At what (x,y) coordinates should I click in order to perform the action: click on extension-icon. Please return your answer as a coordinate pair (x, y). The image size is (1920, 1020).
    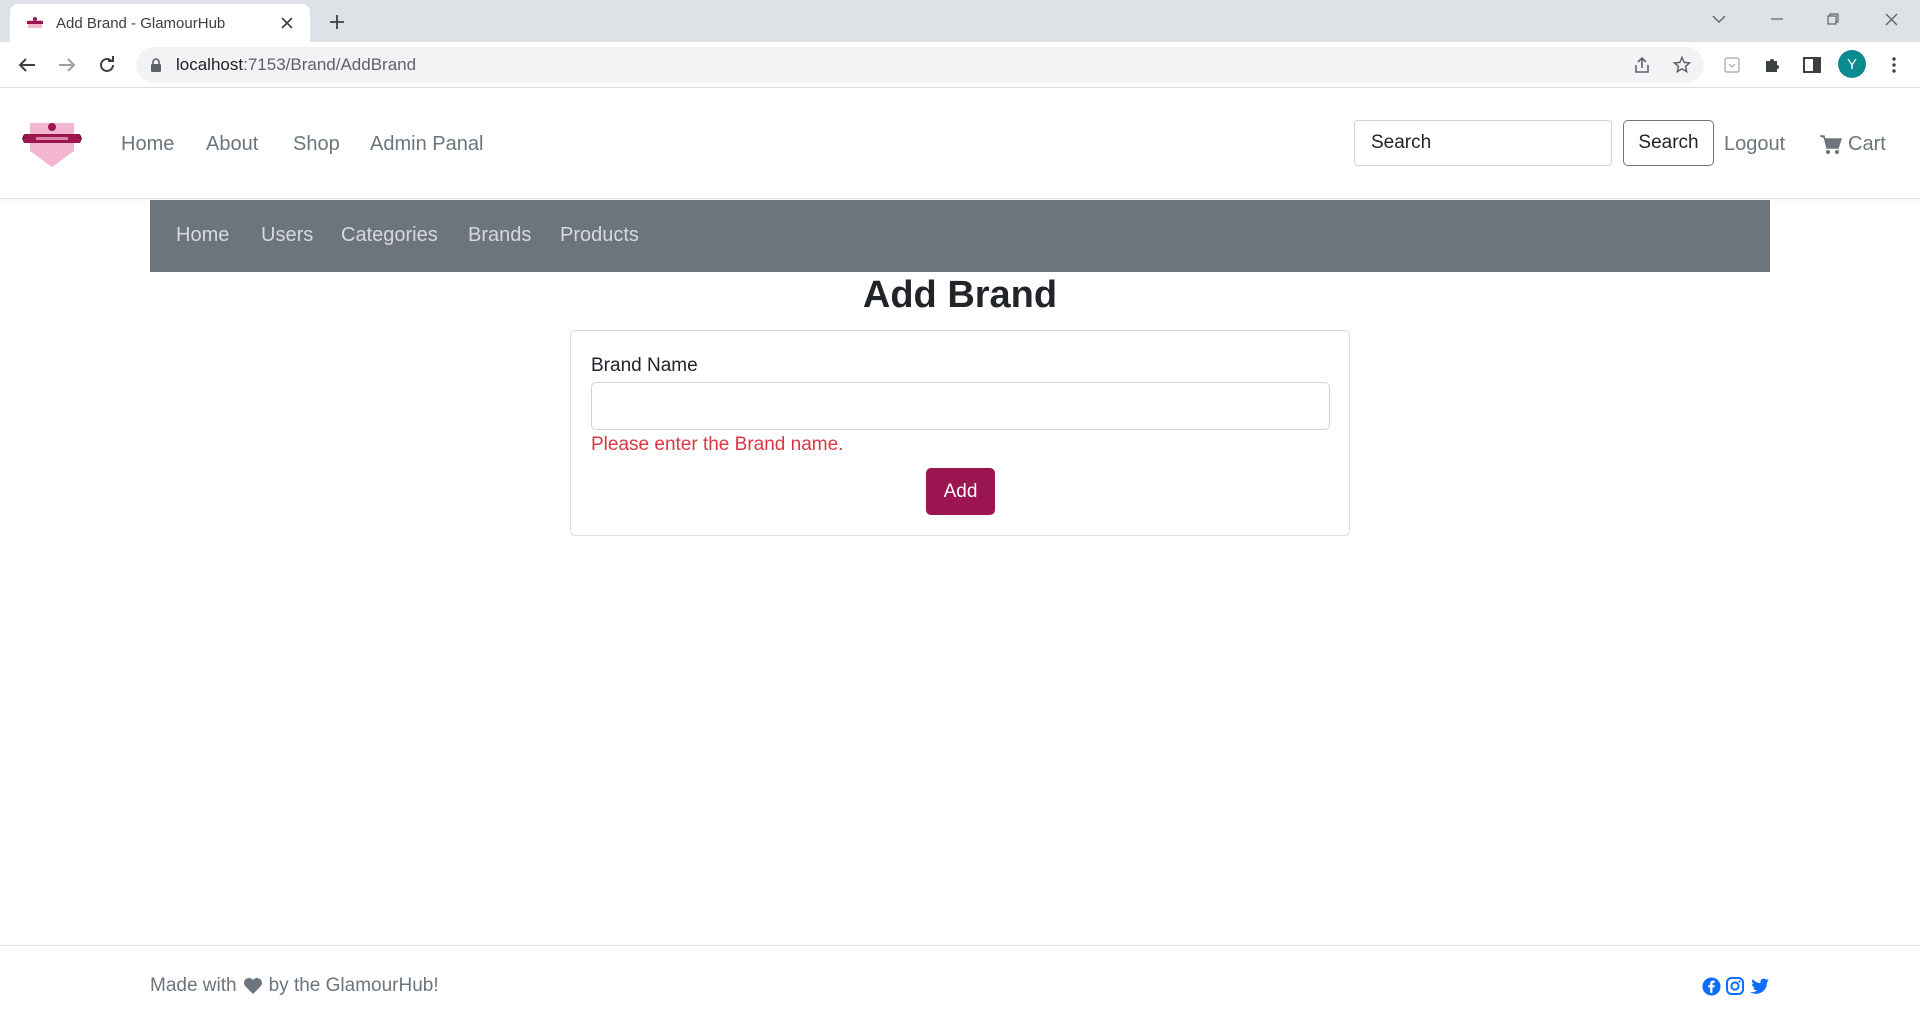
    Looking at the image, I should click on (1732, 65).